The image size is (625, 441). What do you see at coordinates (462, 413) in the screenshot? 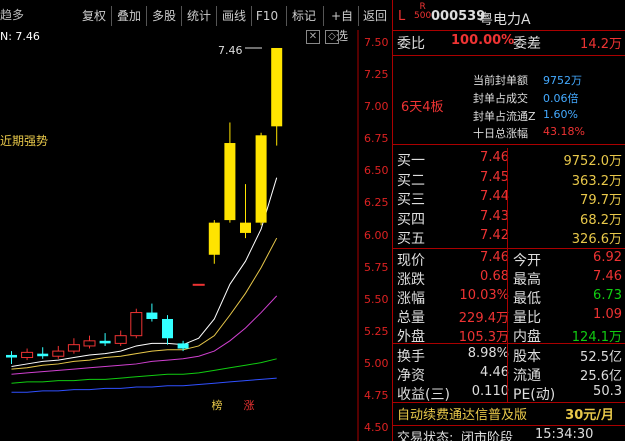
I see `ad-text: 自动续费通达信普及版` at bounding box center [462, 413].